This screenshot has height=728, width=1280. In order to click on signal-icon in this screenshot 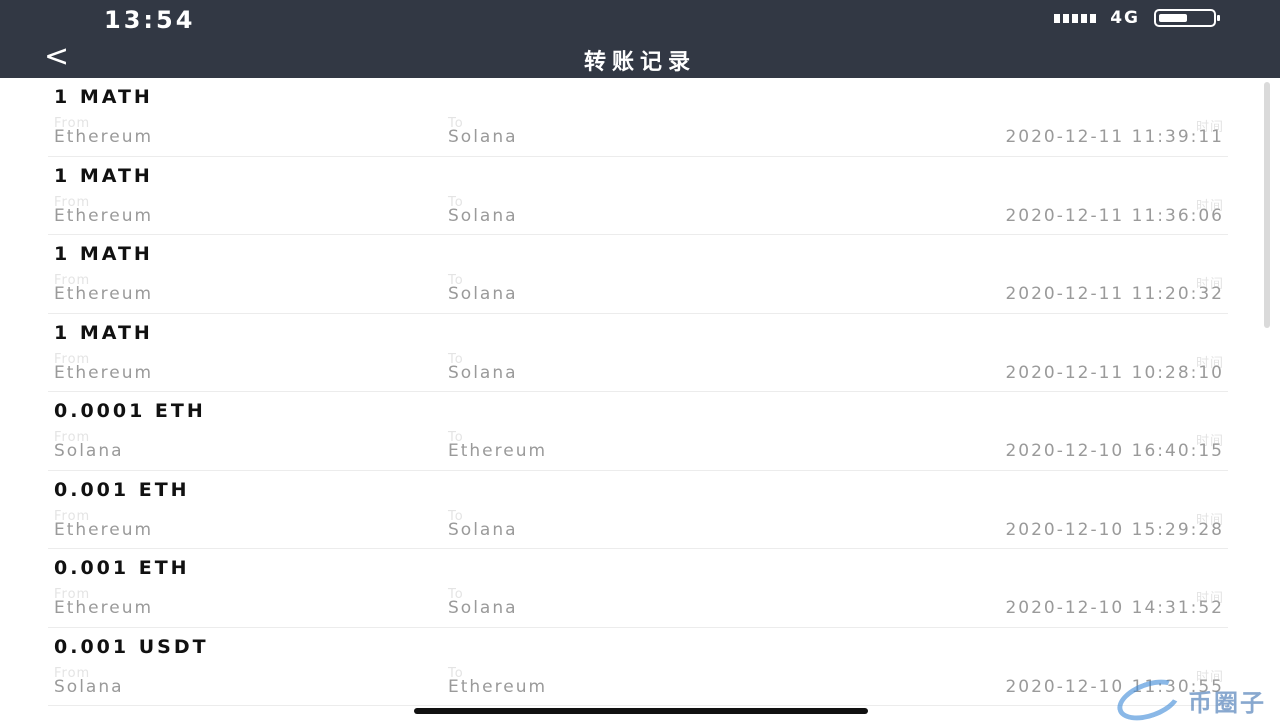, I will do `click(1075, 18)`.